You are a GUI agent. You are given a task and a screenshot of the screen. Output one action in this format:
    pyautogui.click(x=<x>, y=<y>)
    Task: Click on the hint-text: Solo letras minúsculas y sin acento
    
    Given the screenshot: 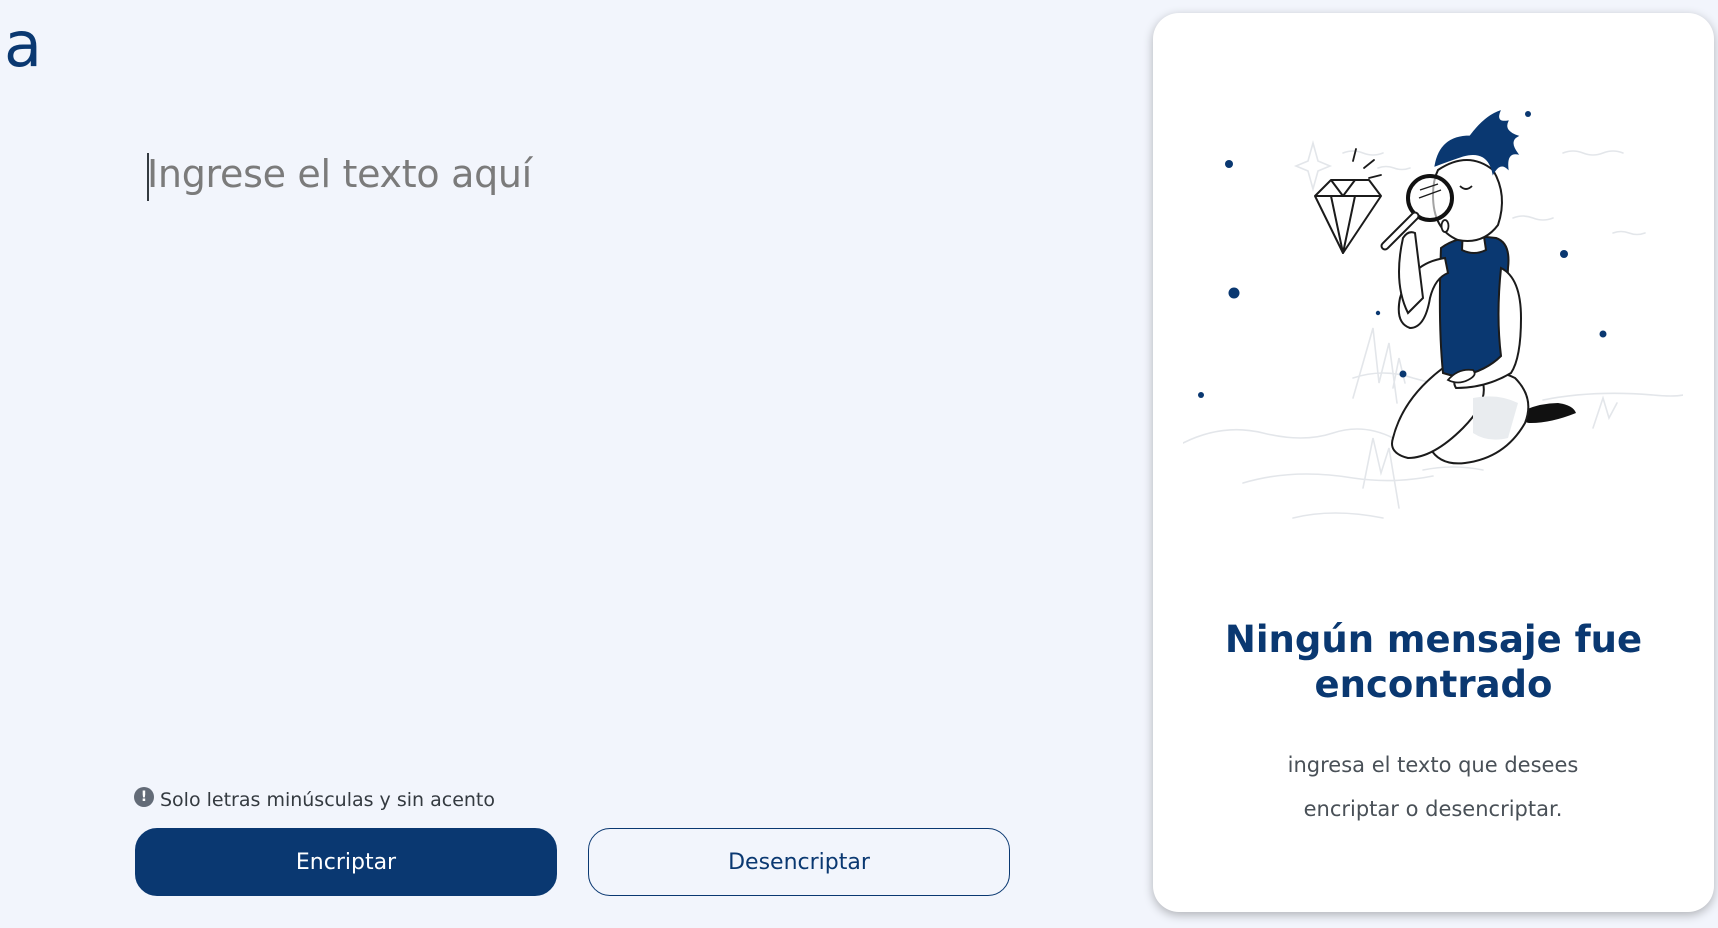 What is the action you would take?
    pyautogui.click(x=327, y=800)
    